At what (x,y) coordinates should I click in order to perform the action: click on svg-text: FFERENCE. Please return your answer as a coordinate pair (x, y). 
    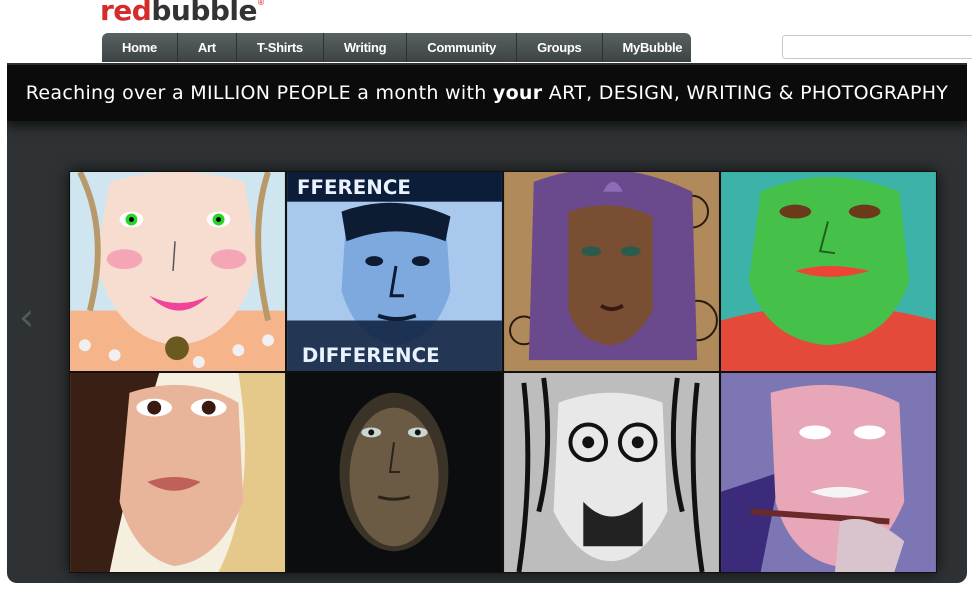
    Looking at the image, I should click on (354, 187).